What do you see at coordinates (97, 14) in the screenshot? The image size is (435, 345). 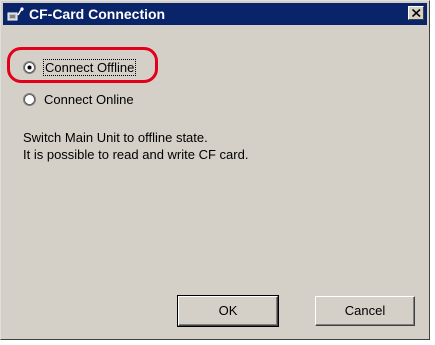 I see `window-title: CF-Card Connection` at bounding box center [97, 14].